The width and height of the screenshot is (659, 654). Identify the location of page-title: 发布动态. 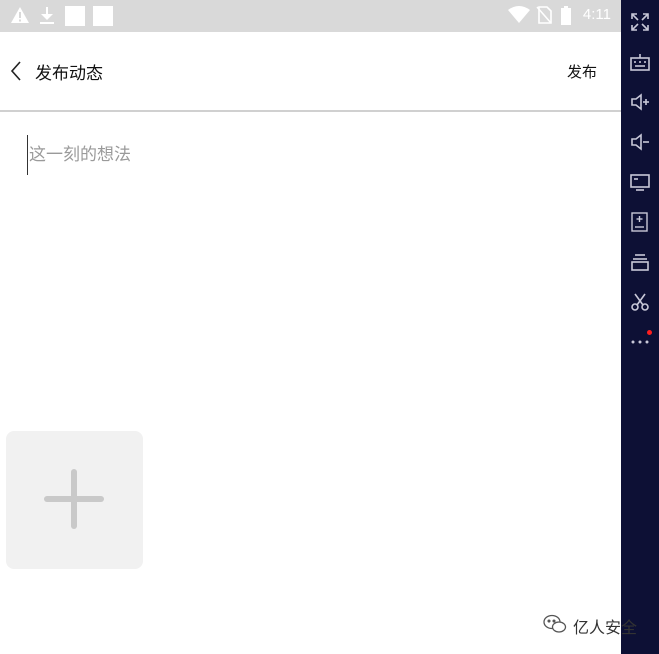
(69, 74).